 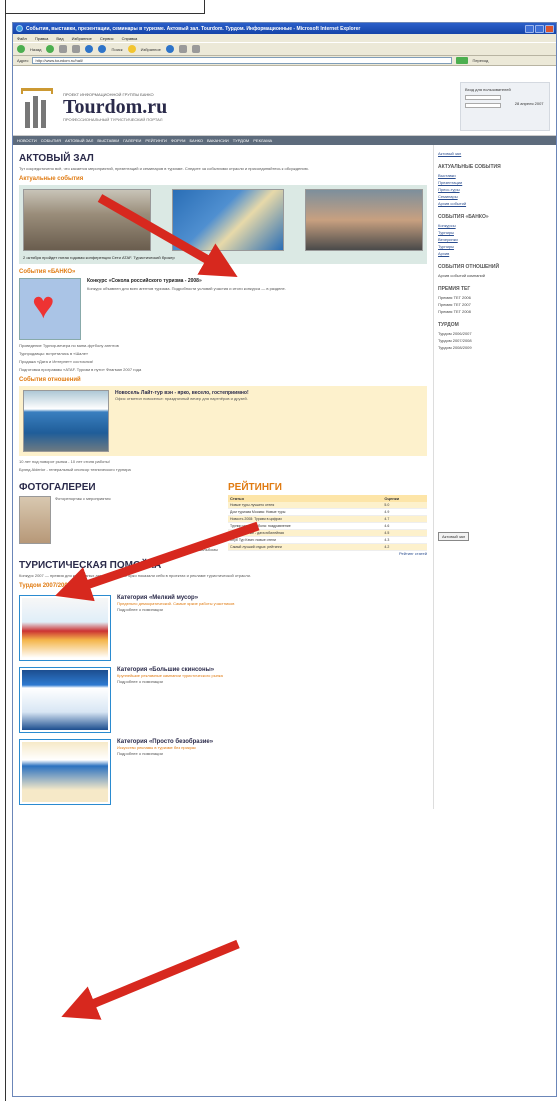 What do you see at coordinates (327, 526) in the screenshot?
I see `table-row: Турнир мини-футбола: поздравление 4.6` at bounding box center [327, 526].